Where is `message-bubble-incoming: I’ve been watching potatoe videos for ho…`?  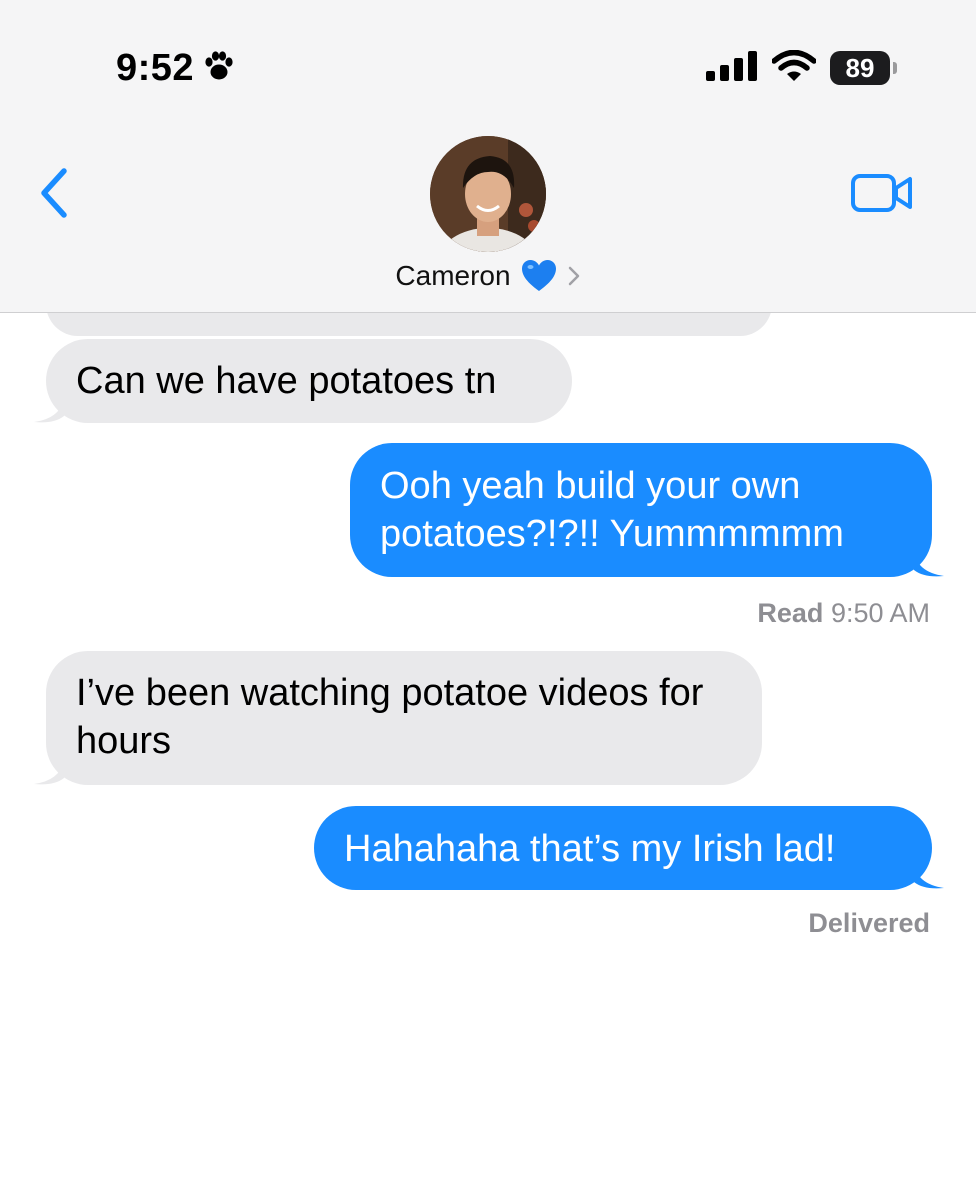
message-bubble-incoming: I’ve been watching potatoe videos for ho… is located at coordinates (404, 718).